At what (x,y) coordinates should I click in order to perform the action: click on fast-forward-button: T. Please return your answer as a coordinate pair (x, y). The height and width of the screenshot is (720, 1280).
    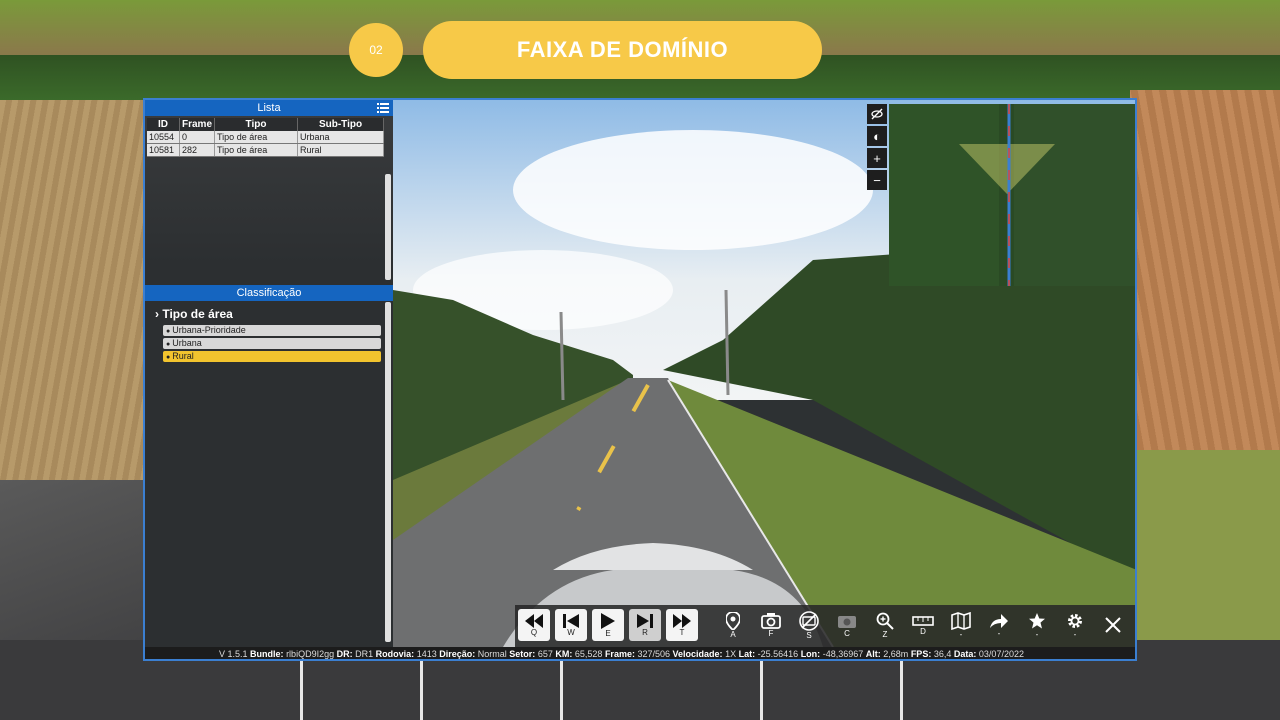
    Looking at the image, I should click on (682, 625).